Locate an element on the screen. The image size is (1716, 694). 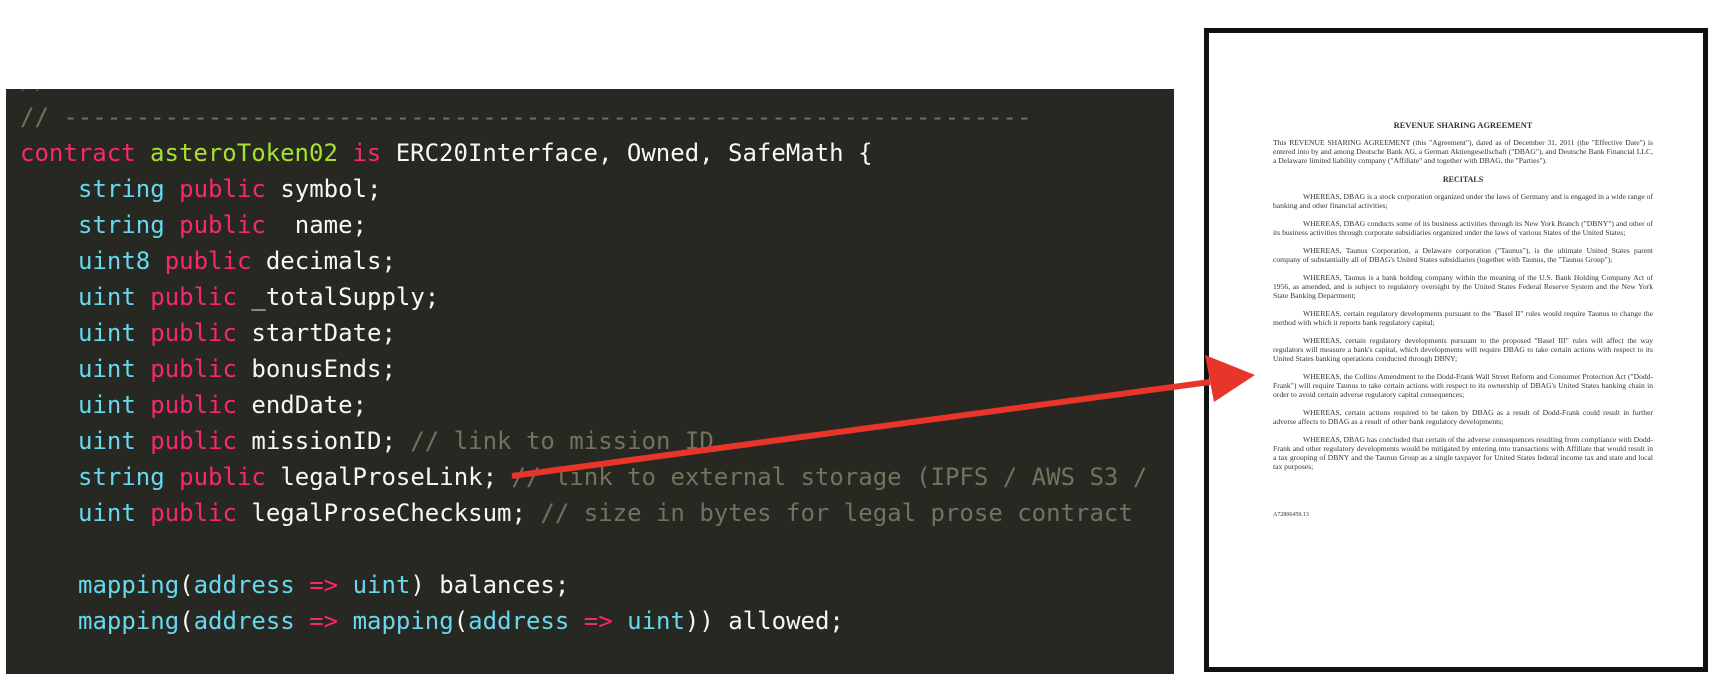
code-token: missionID; is located at coordinates (331, 441).